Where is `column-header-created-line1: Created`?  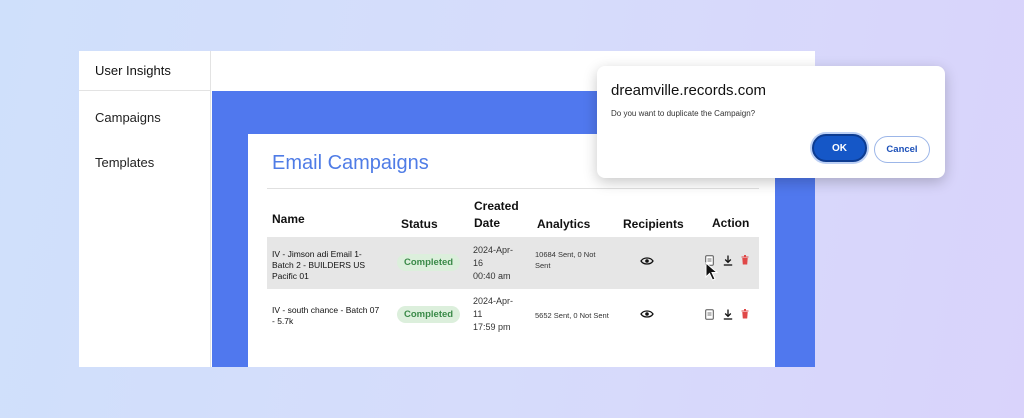 column-header-created-line1: Created is located at coordinates (496, 206).